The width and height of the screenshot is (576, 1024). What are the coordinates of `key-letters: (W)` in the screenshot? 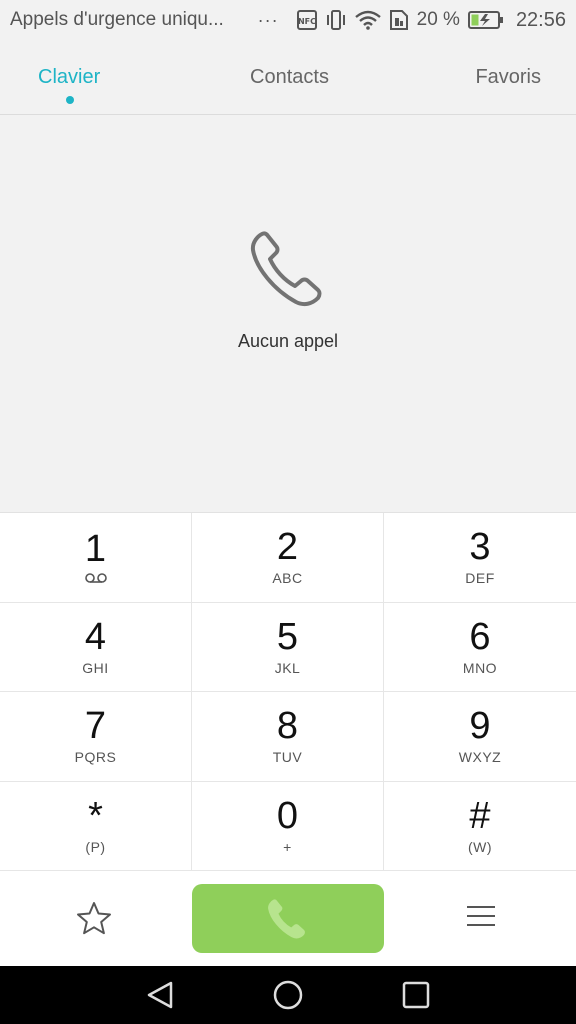 It's located at (480, 846).